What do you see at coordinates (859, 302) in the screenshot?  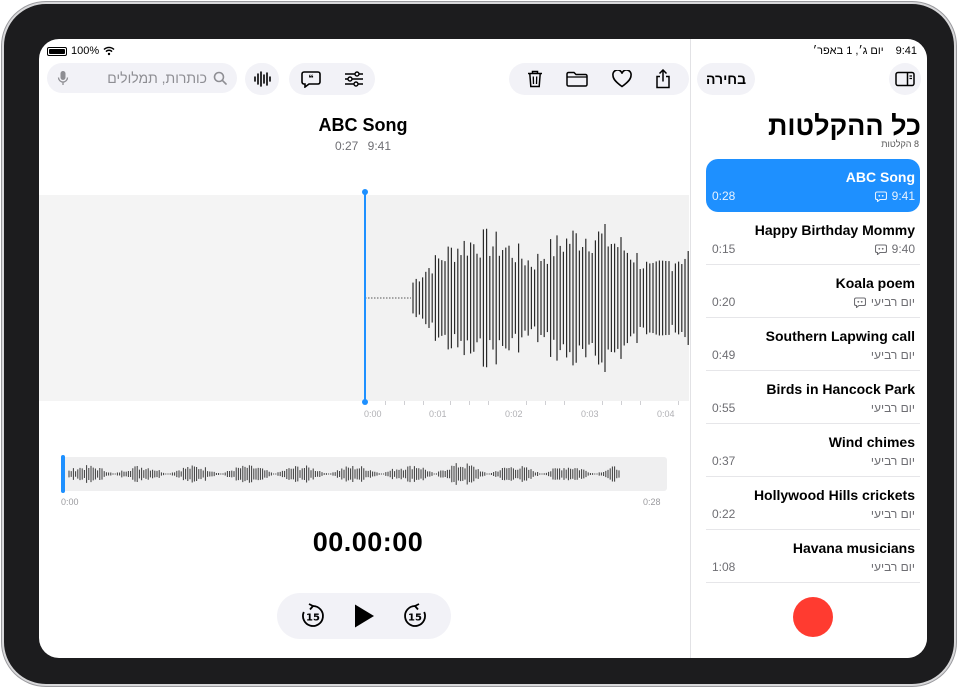 I see `transcript-icon` at bounding box center [859, 302].